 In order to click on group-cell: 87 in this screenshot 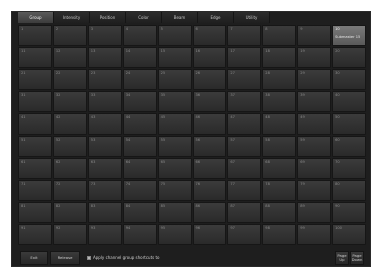, I will do `click(244, 212)`.